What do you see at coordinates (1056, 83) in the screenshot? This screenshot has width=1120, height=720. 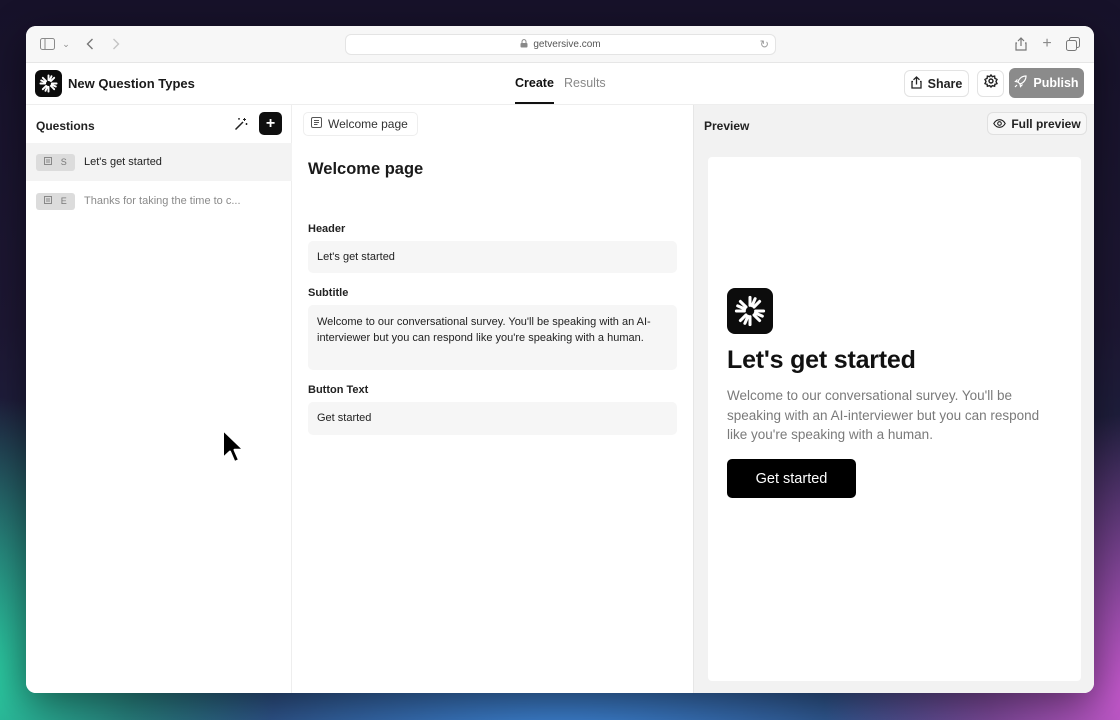 I see `publish-label: Publish` at bounding box center [1056, 83].